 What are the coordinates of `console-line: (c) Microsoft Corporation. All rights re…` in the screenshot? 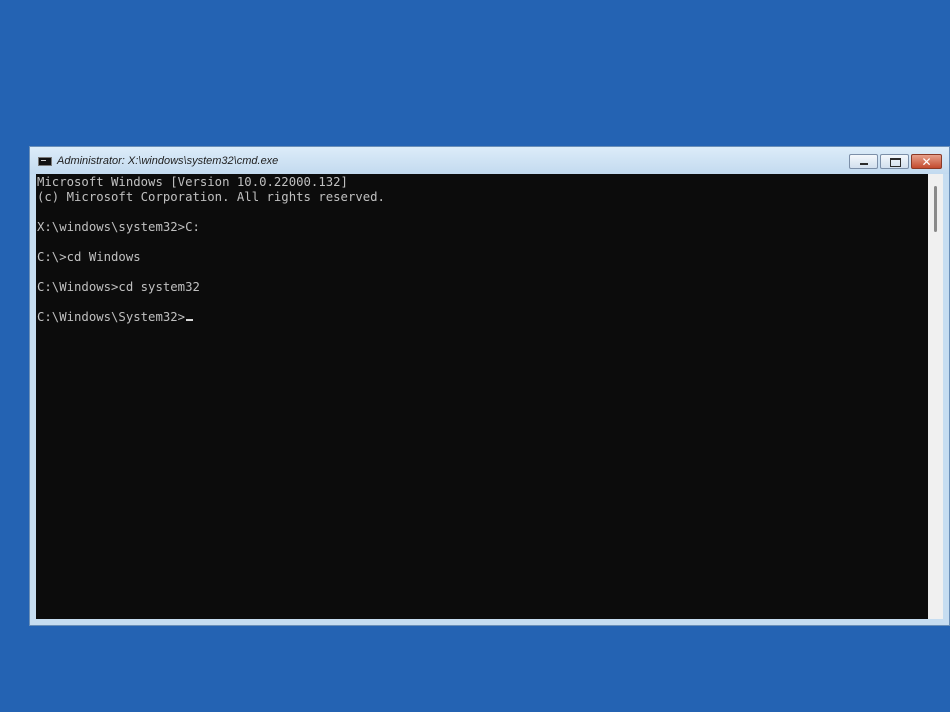 It's located at (211, 197).